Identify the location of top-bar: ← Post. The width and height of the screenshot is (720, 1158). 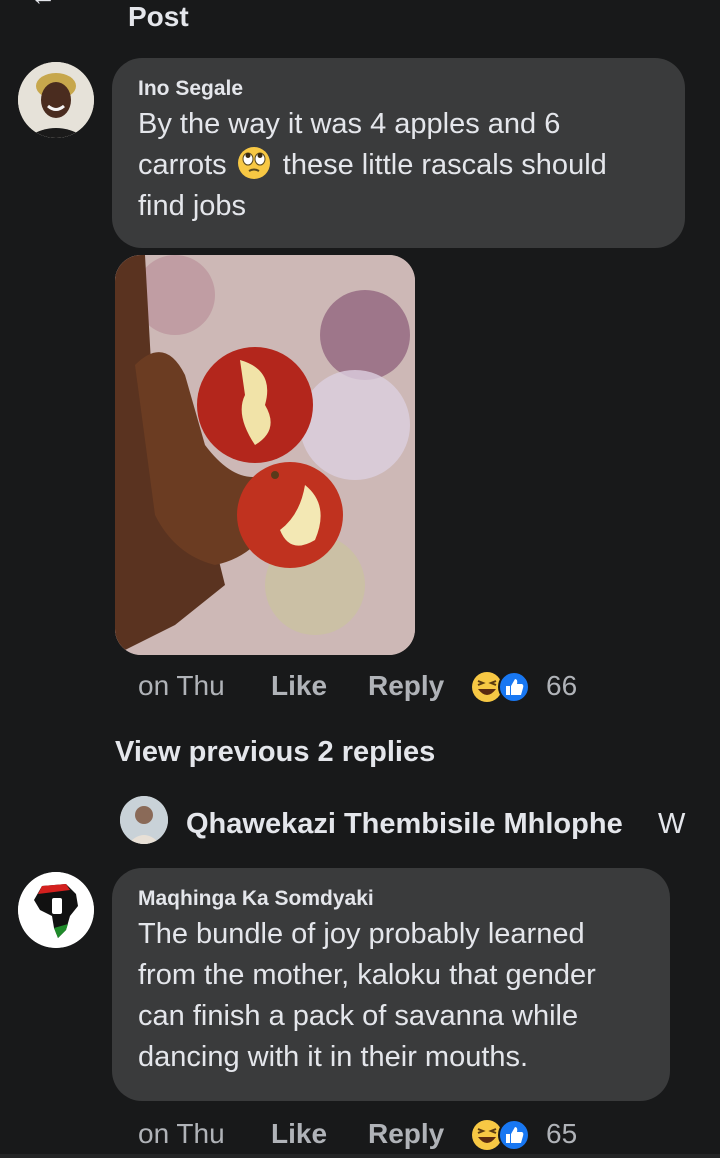
(360, 20).